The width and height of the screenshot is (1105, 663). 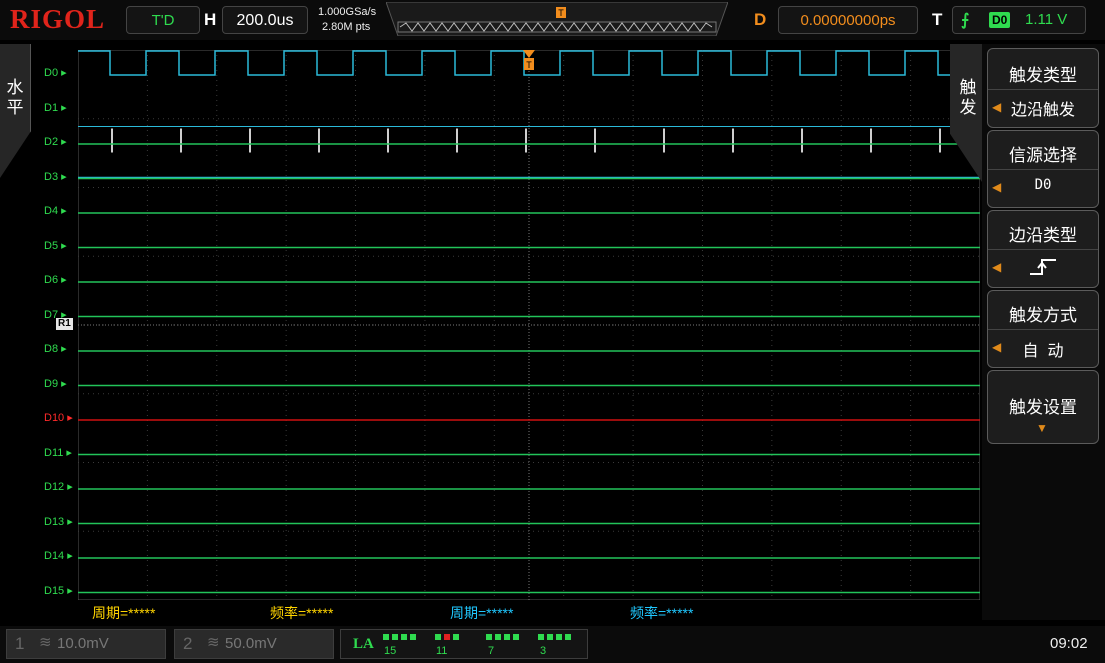 I want to click on menu-trigger-mode-value: 自 动, so click(x=1043, y=351).